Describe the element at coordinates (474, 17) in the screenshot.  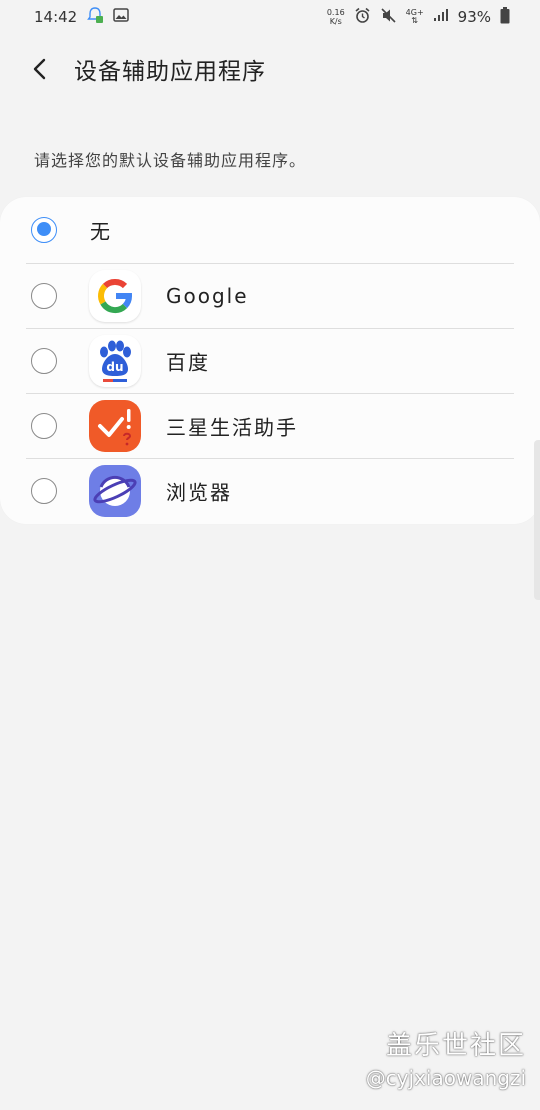
I see `battery-percent: 93%` at that location.